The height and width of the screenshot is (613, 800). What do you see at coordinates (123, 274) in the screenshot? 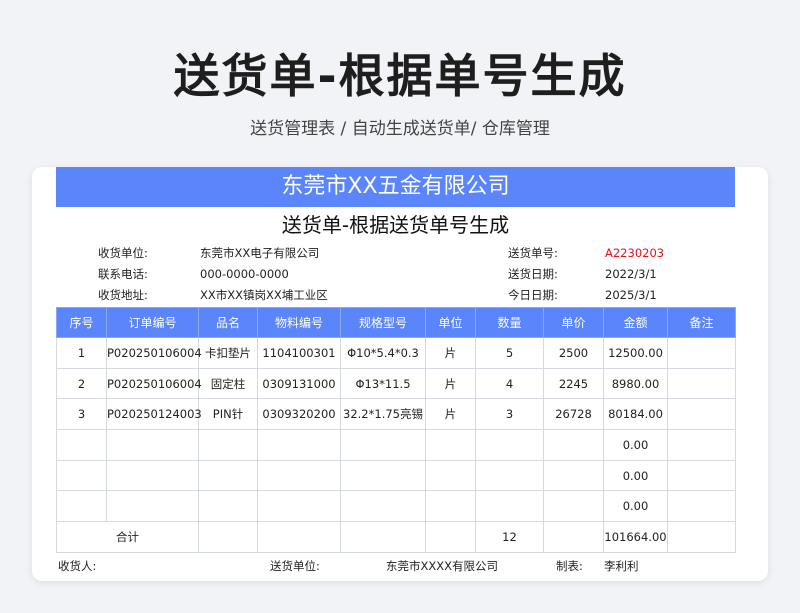
I see `phone-label: 联系电话:` at bounding box center [123, 274].